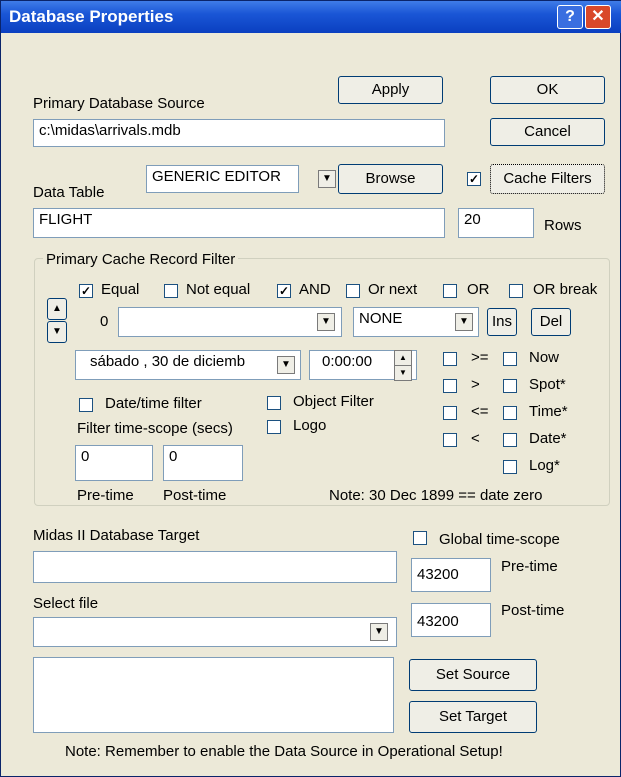 The image size is (621, 777). Describe the element at coordinates (195, 495) in the screenshot. I see `post-time-label: Post-time` at that location.